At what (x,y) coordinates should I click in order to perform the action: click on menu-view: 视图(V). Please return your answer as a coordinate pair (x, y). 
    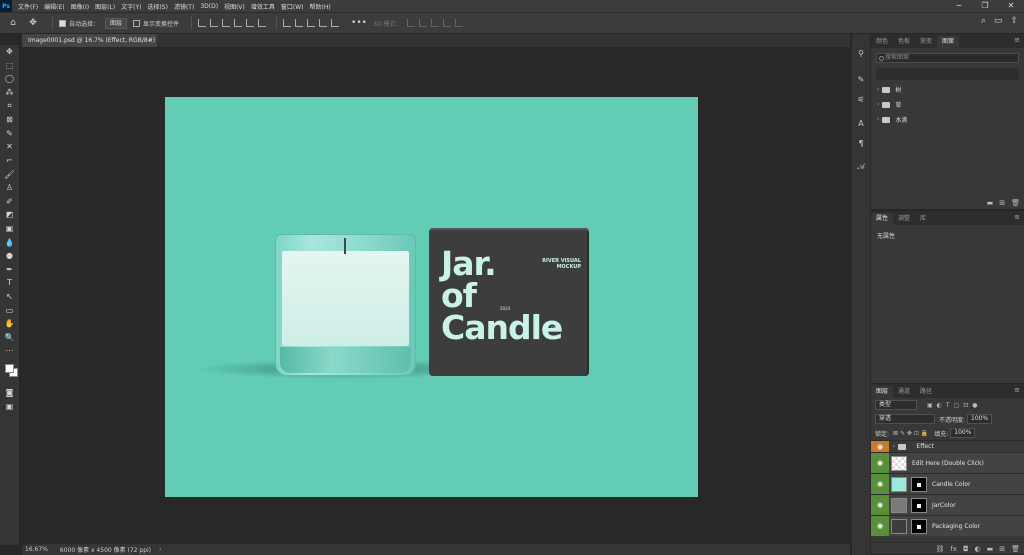
    Looking at the image, I should click on (234, 6).